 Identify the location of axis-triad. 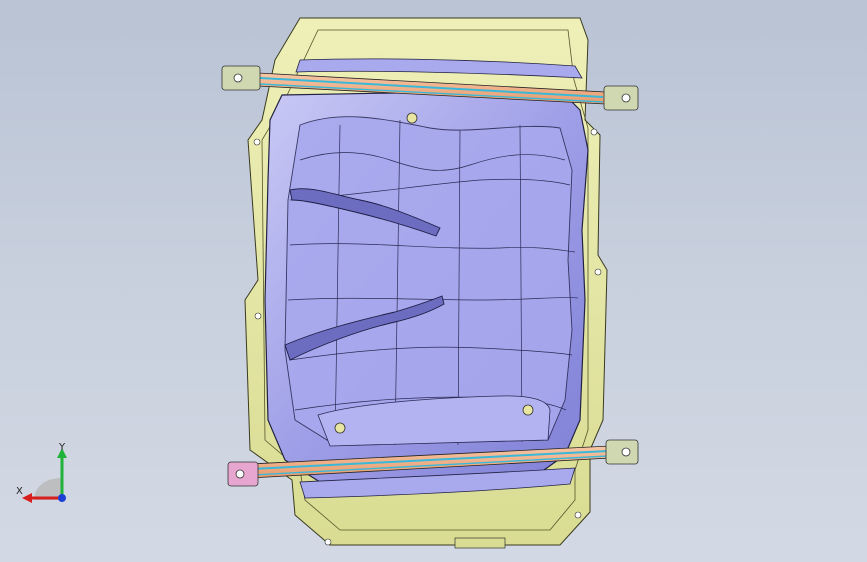
(44, 475).